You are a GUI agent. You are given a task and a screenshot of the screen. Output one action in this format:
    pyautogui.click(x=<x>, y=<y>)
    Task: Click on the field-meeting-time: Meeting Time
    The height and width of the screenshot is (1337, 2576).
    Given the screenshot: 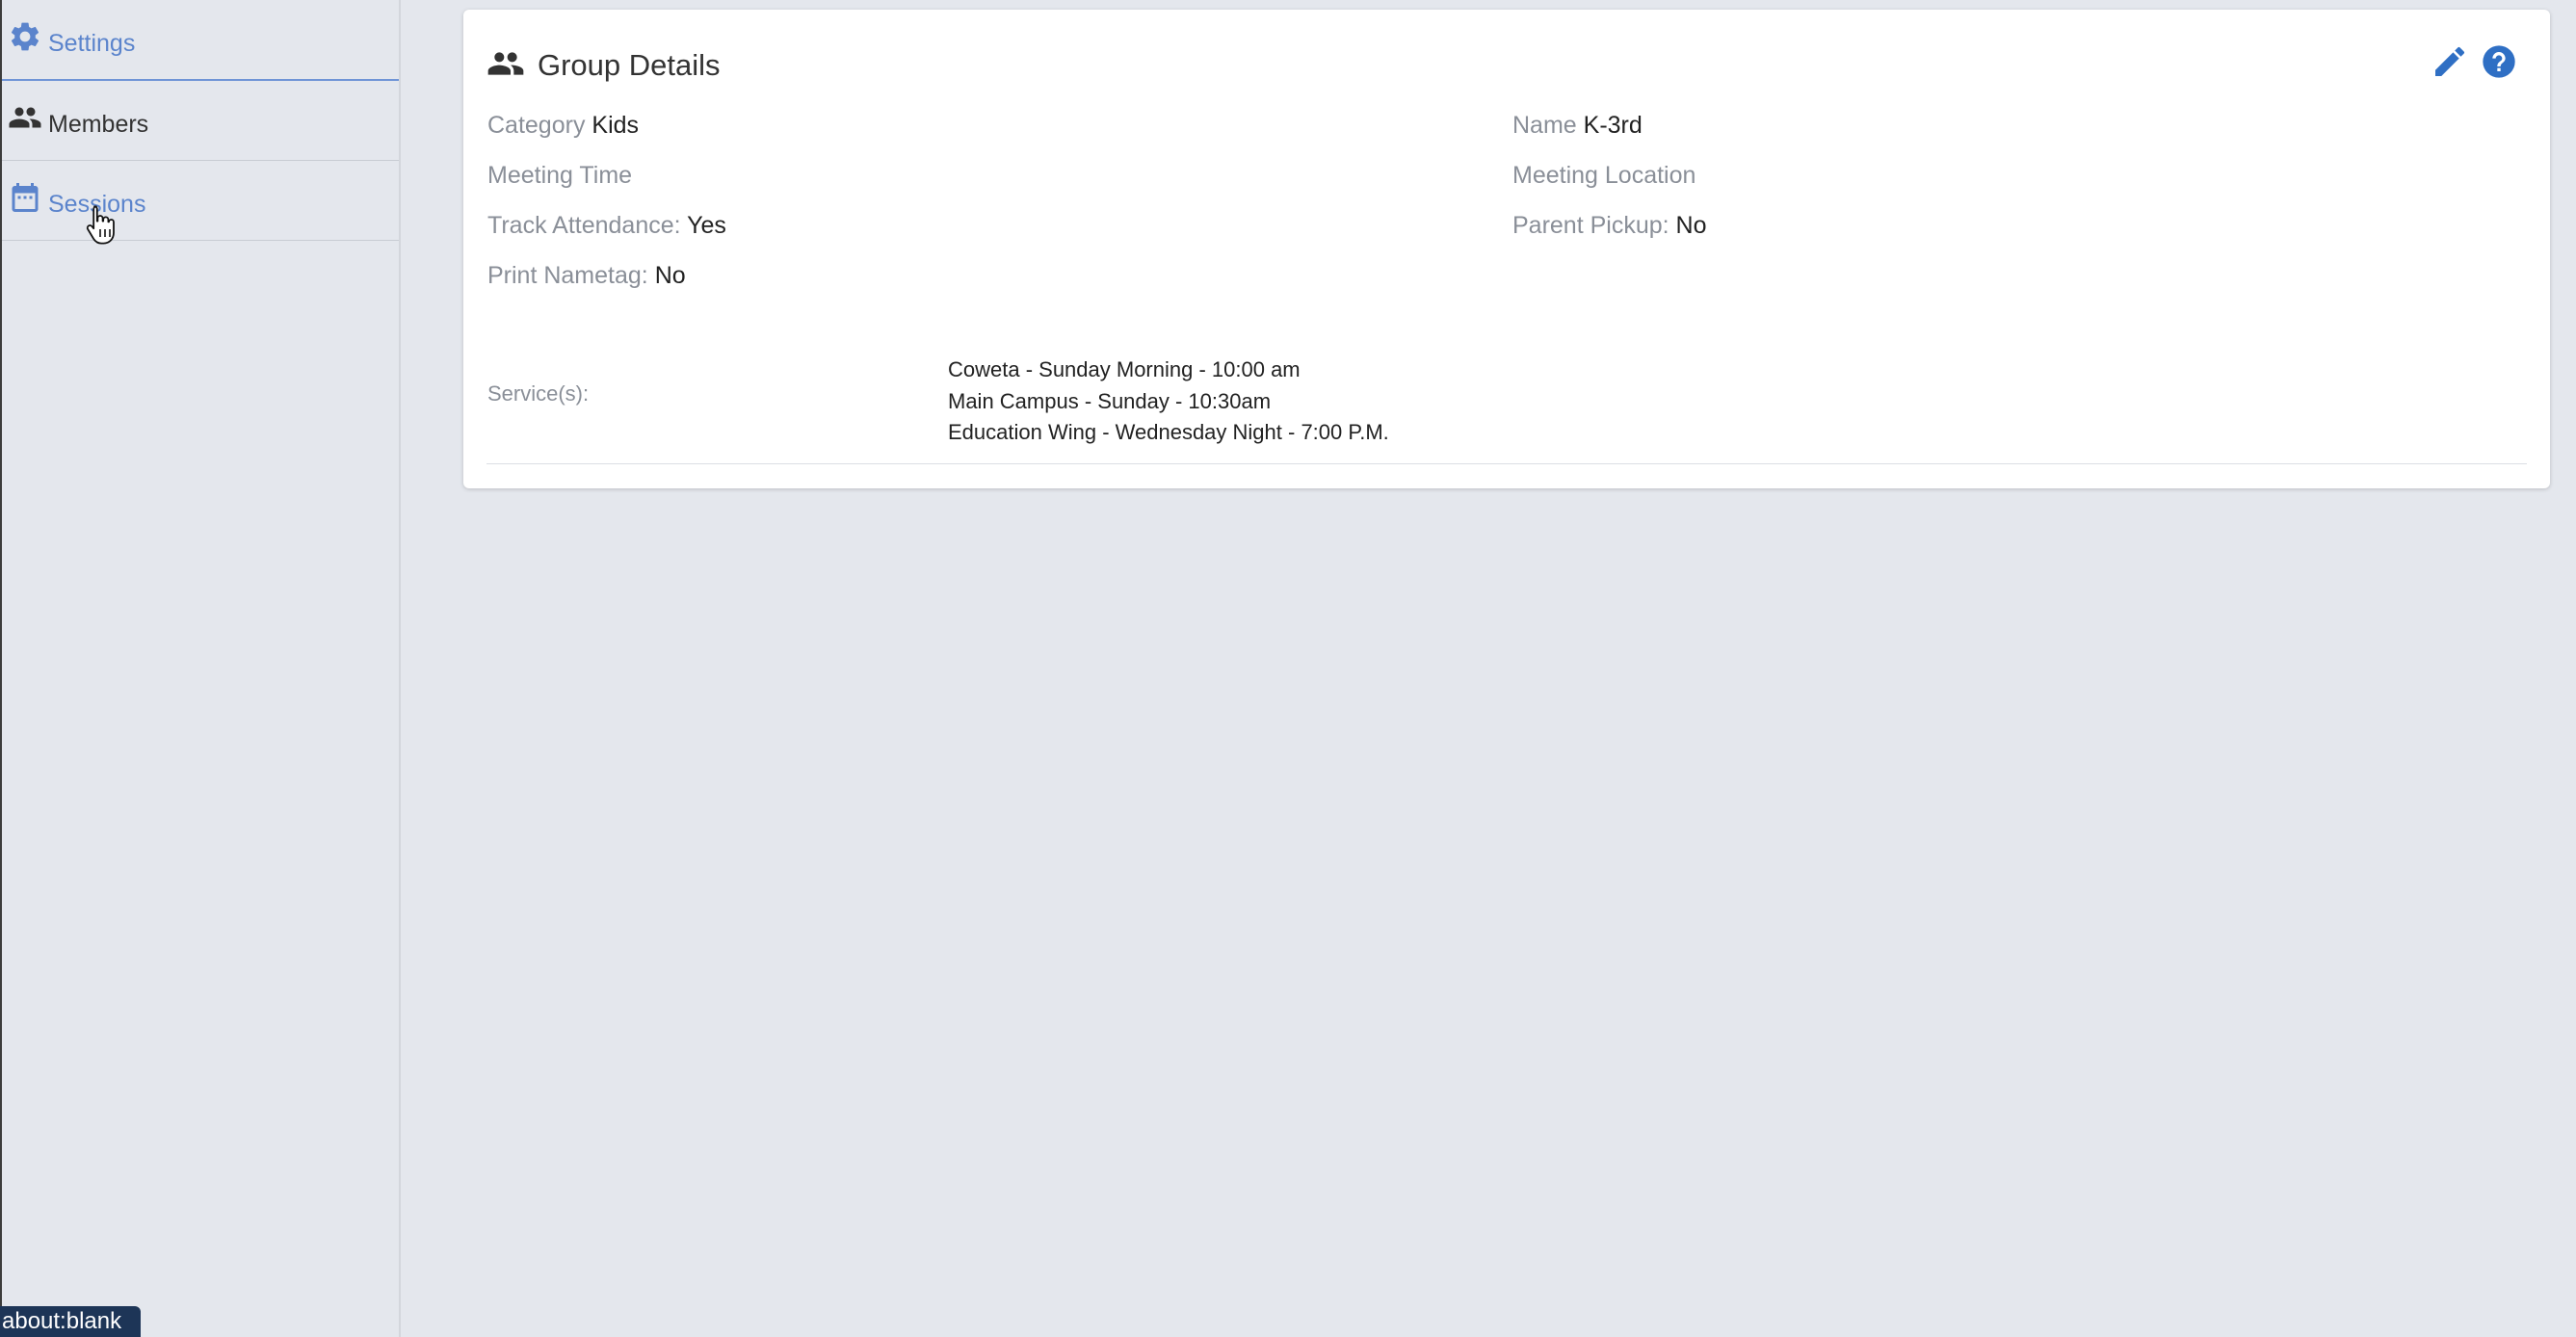 What is the action you would take?
    pyautogui.click(x=559, y=175)
    